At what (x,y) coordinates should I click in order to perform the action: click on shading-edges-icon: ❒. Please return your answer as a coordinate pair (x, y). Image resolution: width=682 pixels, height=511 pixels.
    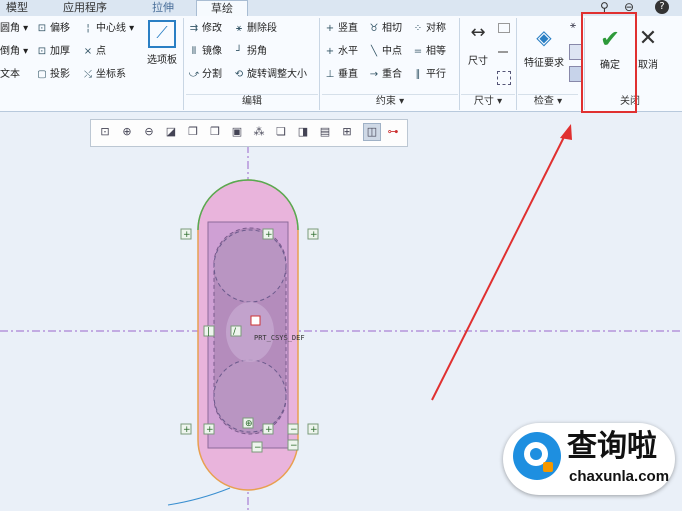
    Looking at the image, I should click on (215, 132).